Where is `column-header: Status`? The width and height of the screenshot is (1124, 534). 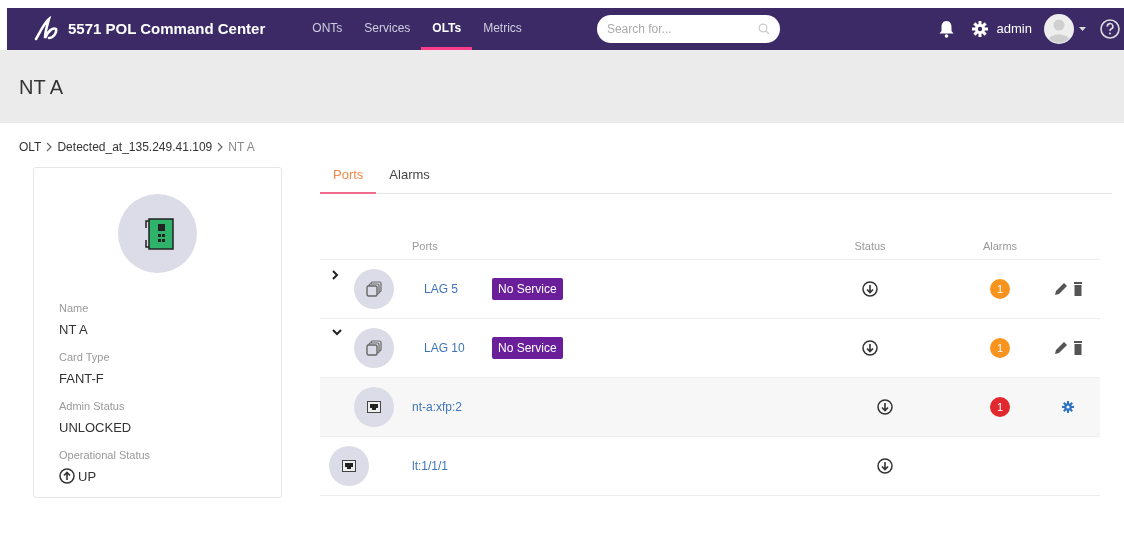
column-header: Status is located at coordinates (870, 246).